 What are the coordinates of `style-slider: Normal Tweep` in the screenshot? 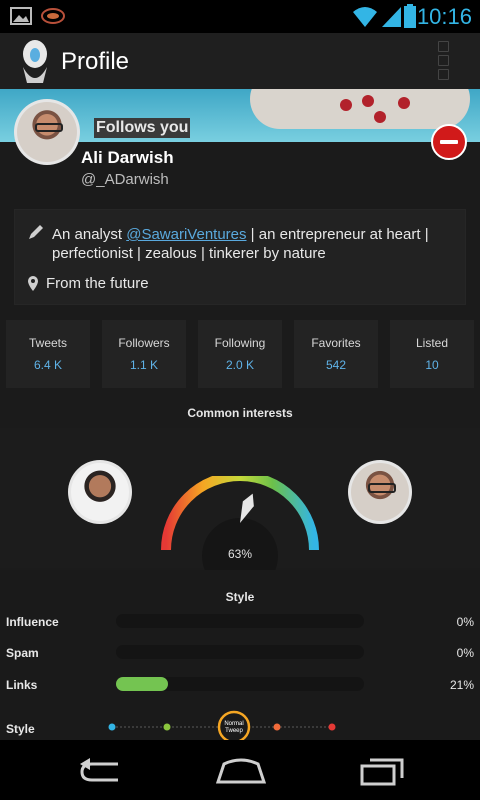 It's located at (222, 727).